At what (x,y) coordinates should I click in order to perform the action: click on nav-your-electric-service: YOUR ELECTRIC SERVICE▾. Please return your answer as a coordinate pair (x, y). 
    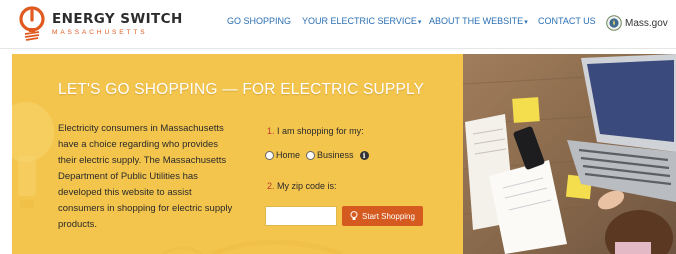
    Looking at the image, I should click on (361, 21).